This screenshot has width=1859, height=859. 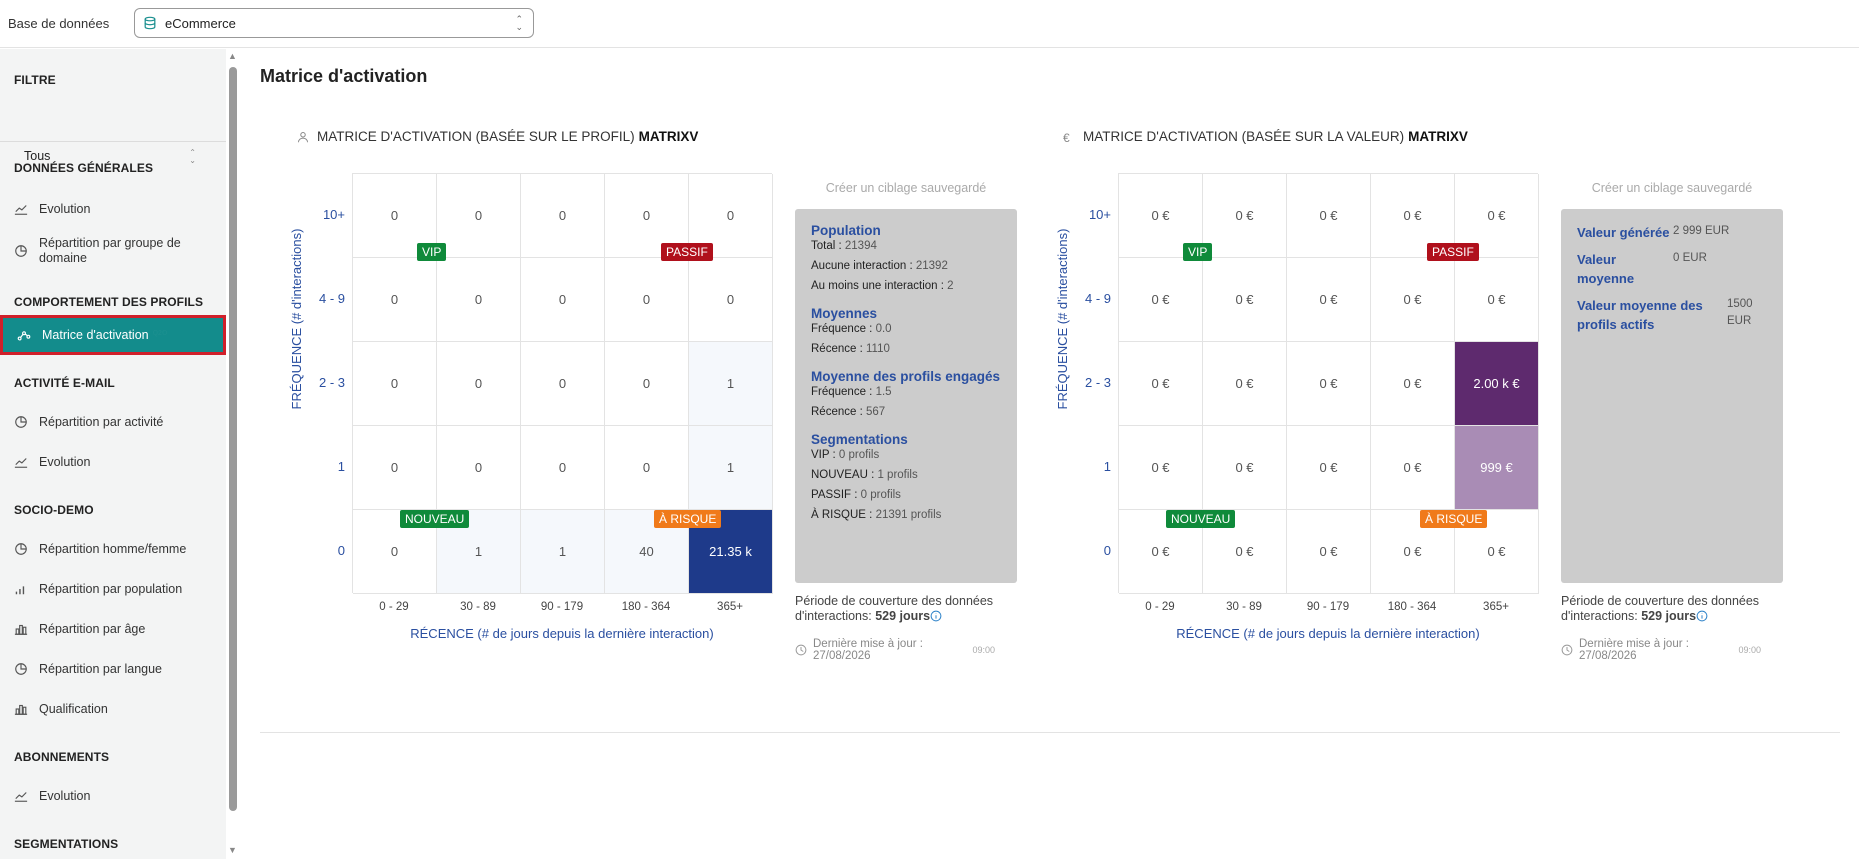 What do you see at coordinates (92, 629) in the screenshot?
I see `sidebar-item-label: Répartition par âge` at bounding box center [92, 629].